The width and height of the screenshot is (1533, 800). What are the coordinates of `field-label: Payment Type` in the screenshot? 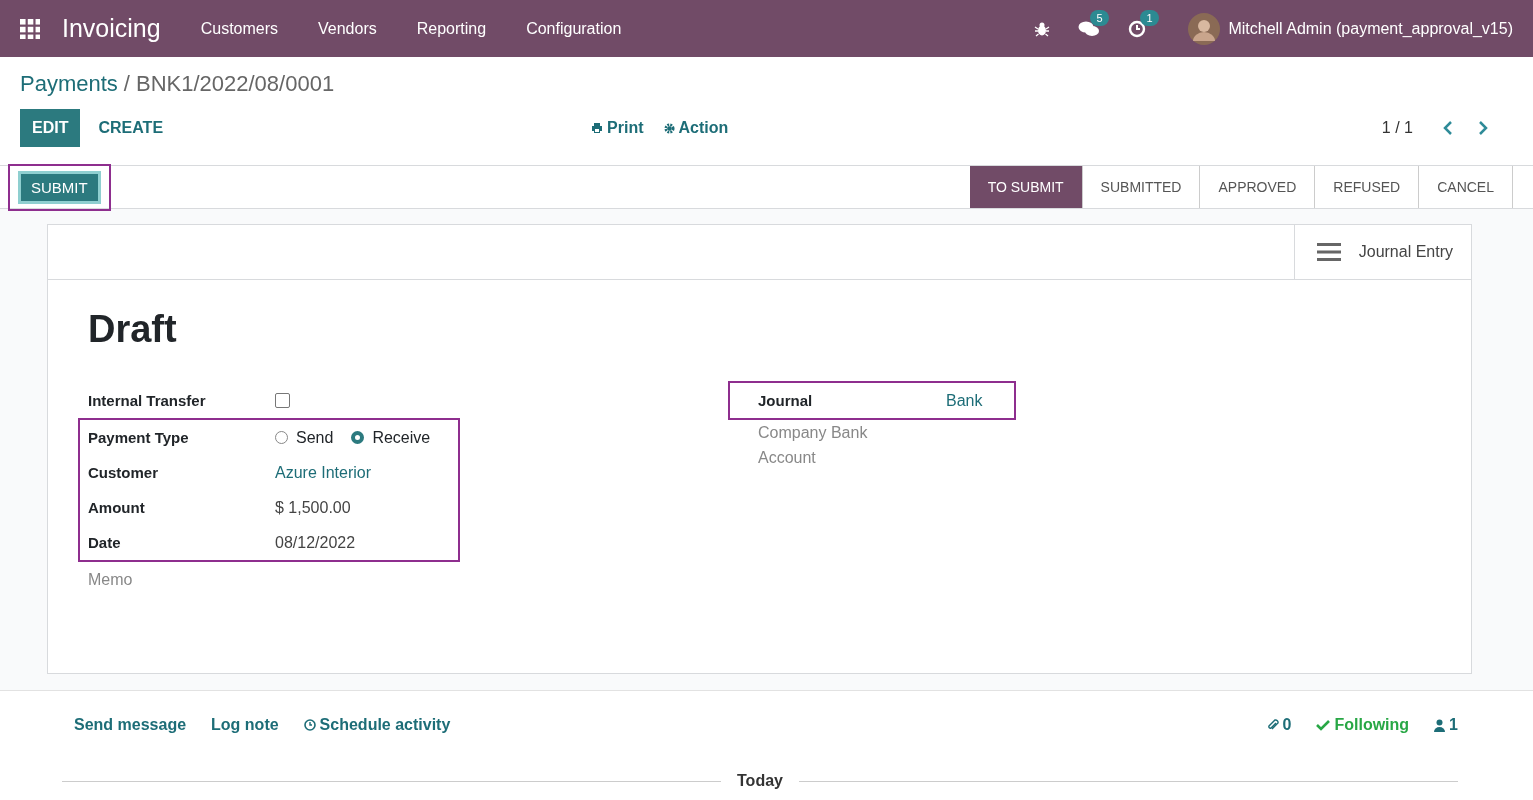 It's located at (139, 437).